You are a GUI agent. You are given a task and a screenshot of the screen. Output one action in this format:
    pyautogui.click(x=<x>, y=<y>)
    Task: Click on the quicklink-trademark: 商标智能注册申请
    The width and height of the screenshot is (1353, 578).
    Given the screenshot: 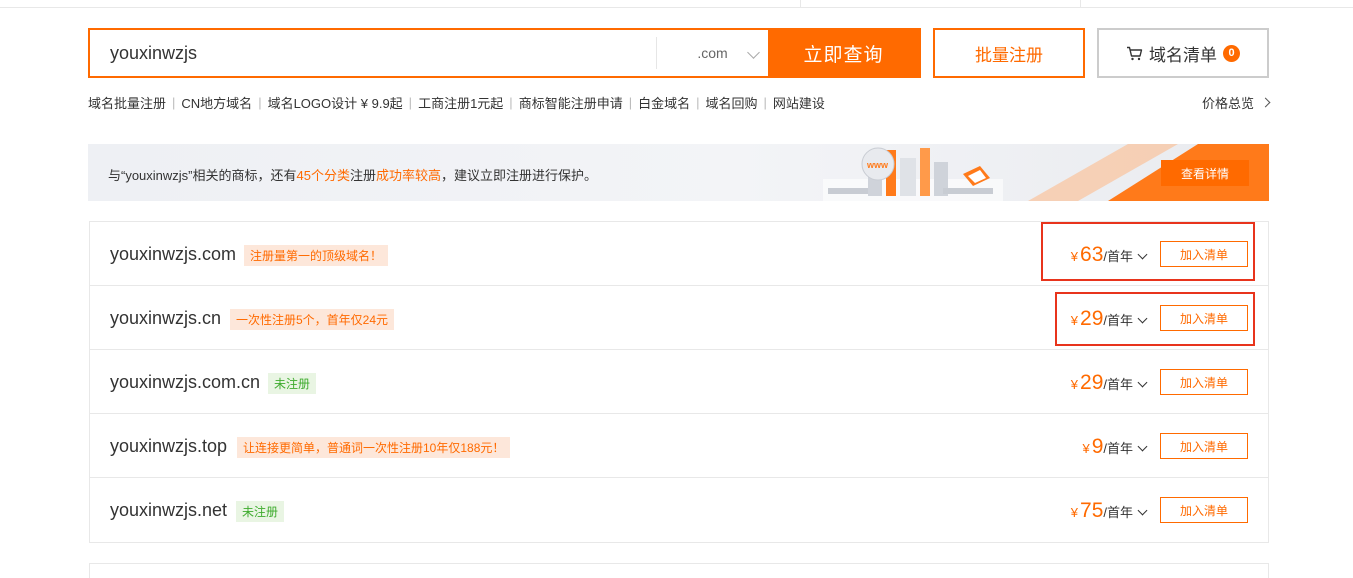 What is the action you would take?
    pyautogui.click(x=571, y=102)
    